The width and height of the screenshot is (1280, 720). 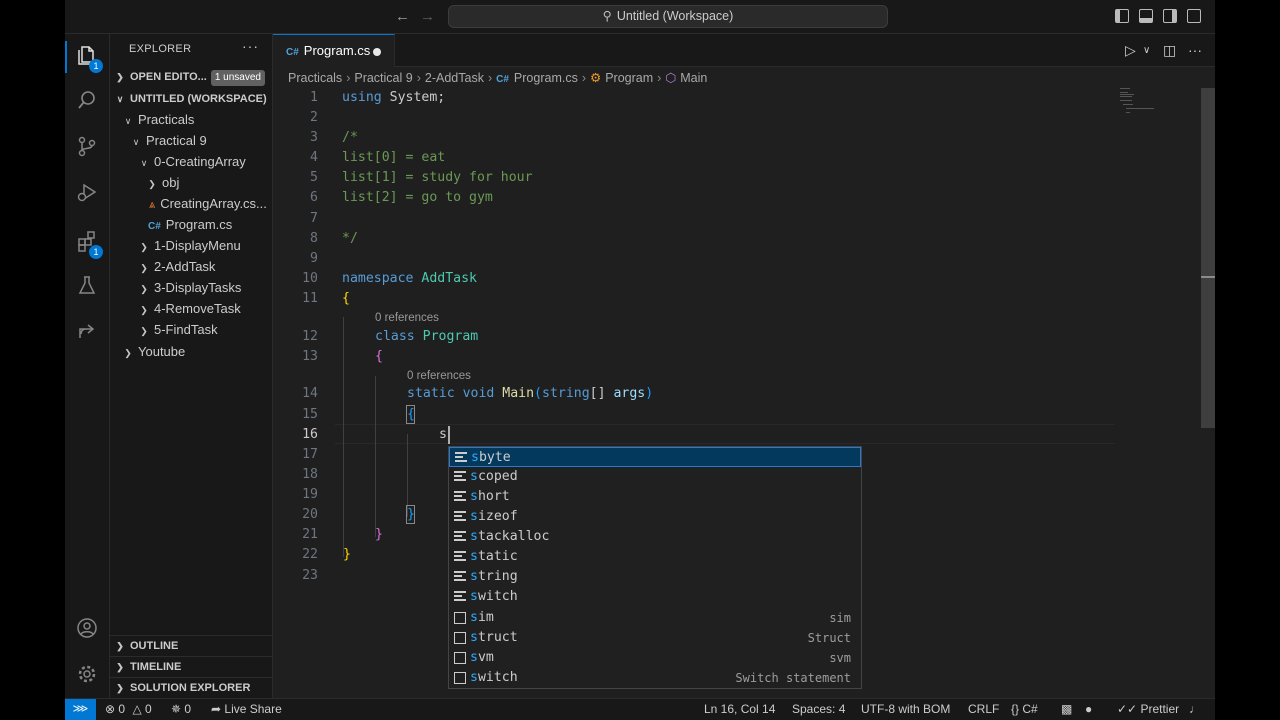 What do you see at coordinates (693, 78) in the screenshot?
I see `breadcrumb-item: Main` at bounding box center [693, 78].